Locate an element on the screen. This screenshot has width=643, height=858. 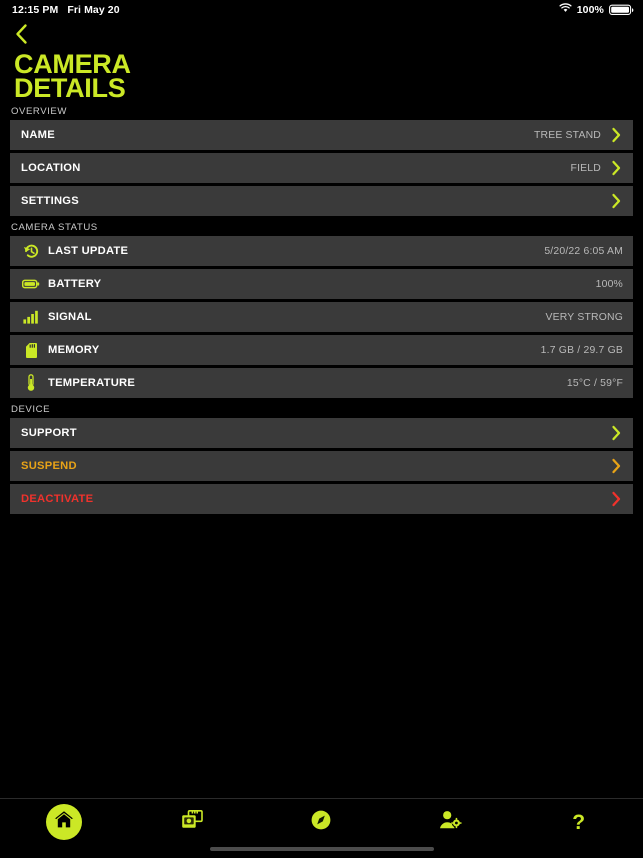
row-settings: SETTINGS is located at coordinates (321, 201).